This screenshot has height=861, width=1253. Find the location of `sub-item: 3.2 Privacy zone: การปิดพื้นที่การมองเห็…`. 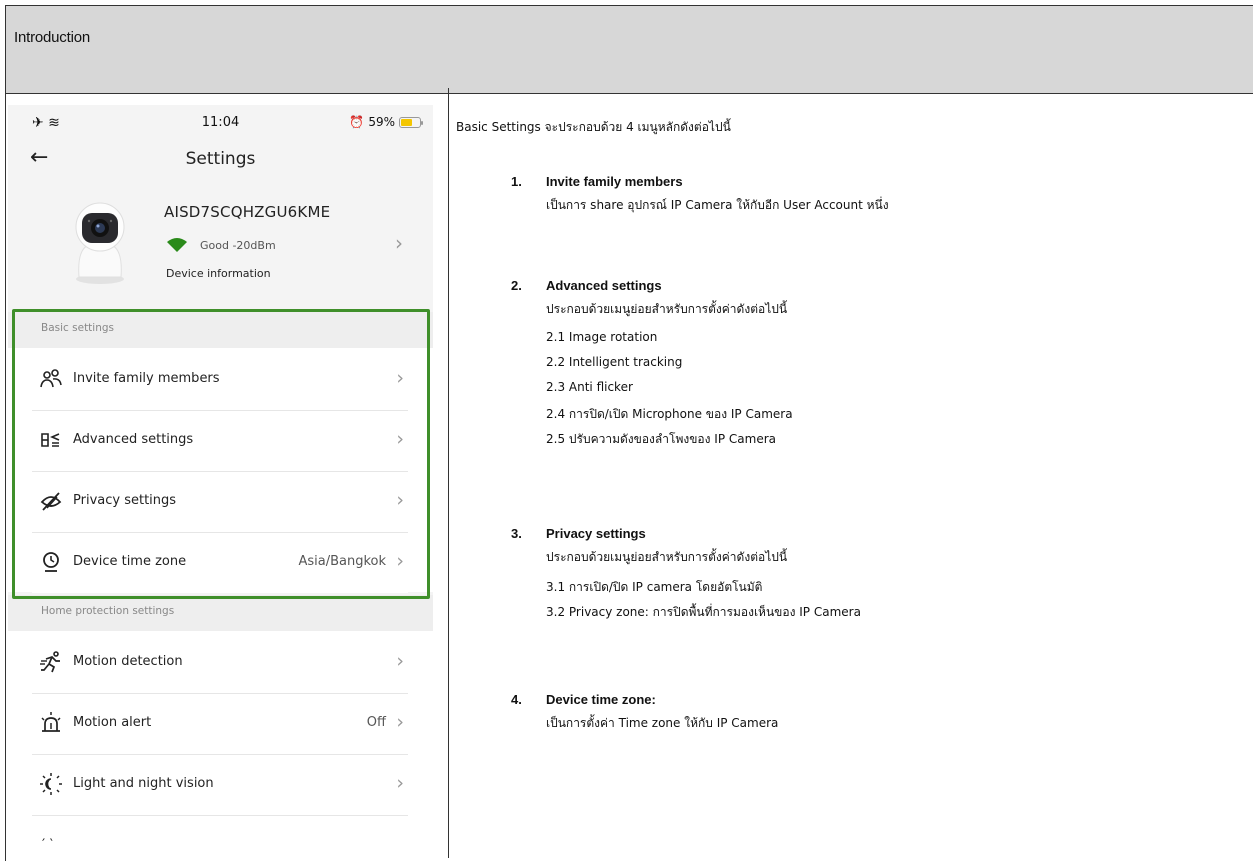

sub-item: 3.2 Privacy zone: การปิดพื้นที่การมองเห็… is located at coordinates (703, 612).